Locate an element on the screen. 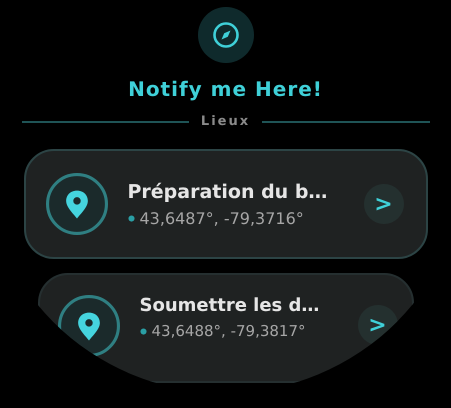  section-label: Lieux is located at coordinates (225, 121).